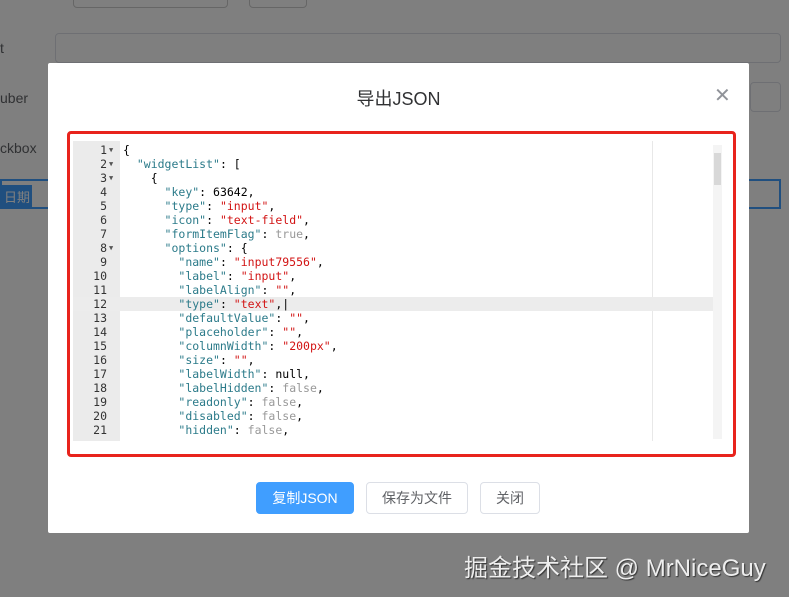  Describe the element at coordinates (393, 220) in the screenshot. I see `code-line: 6 "icon": "text-field",` at that location.